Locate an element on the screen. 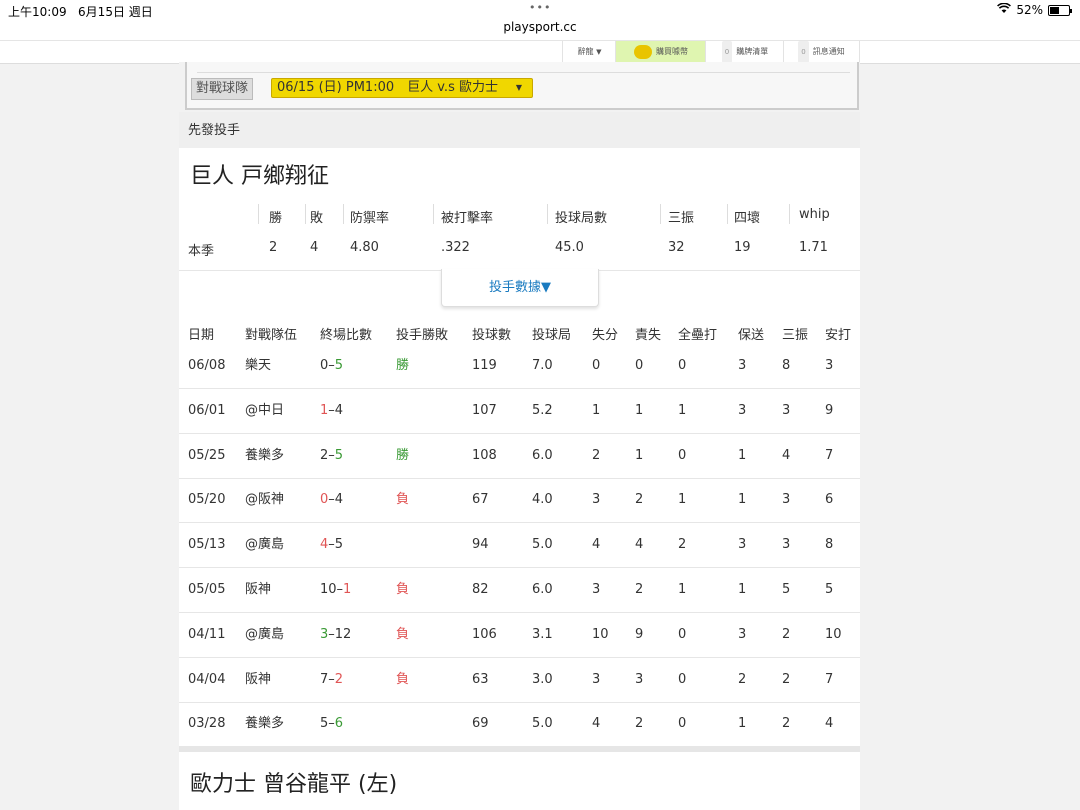 This screenshot has width=1080, height=810. game-date: 04/11 is located at coordinates (207, 634).